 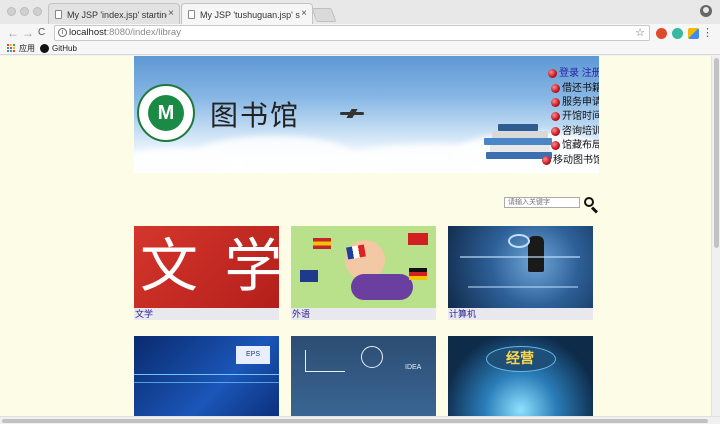 I want to click on search-input, so click(x=542, y=202).